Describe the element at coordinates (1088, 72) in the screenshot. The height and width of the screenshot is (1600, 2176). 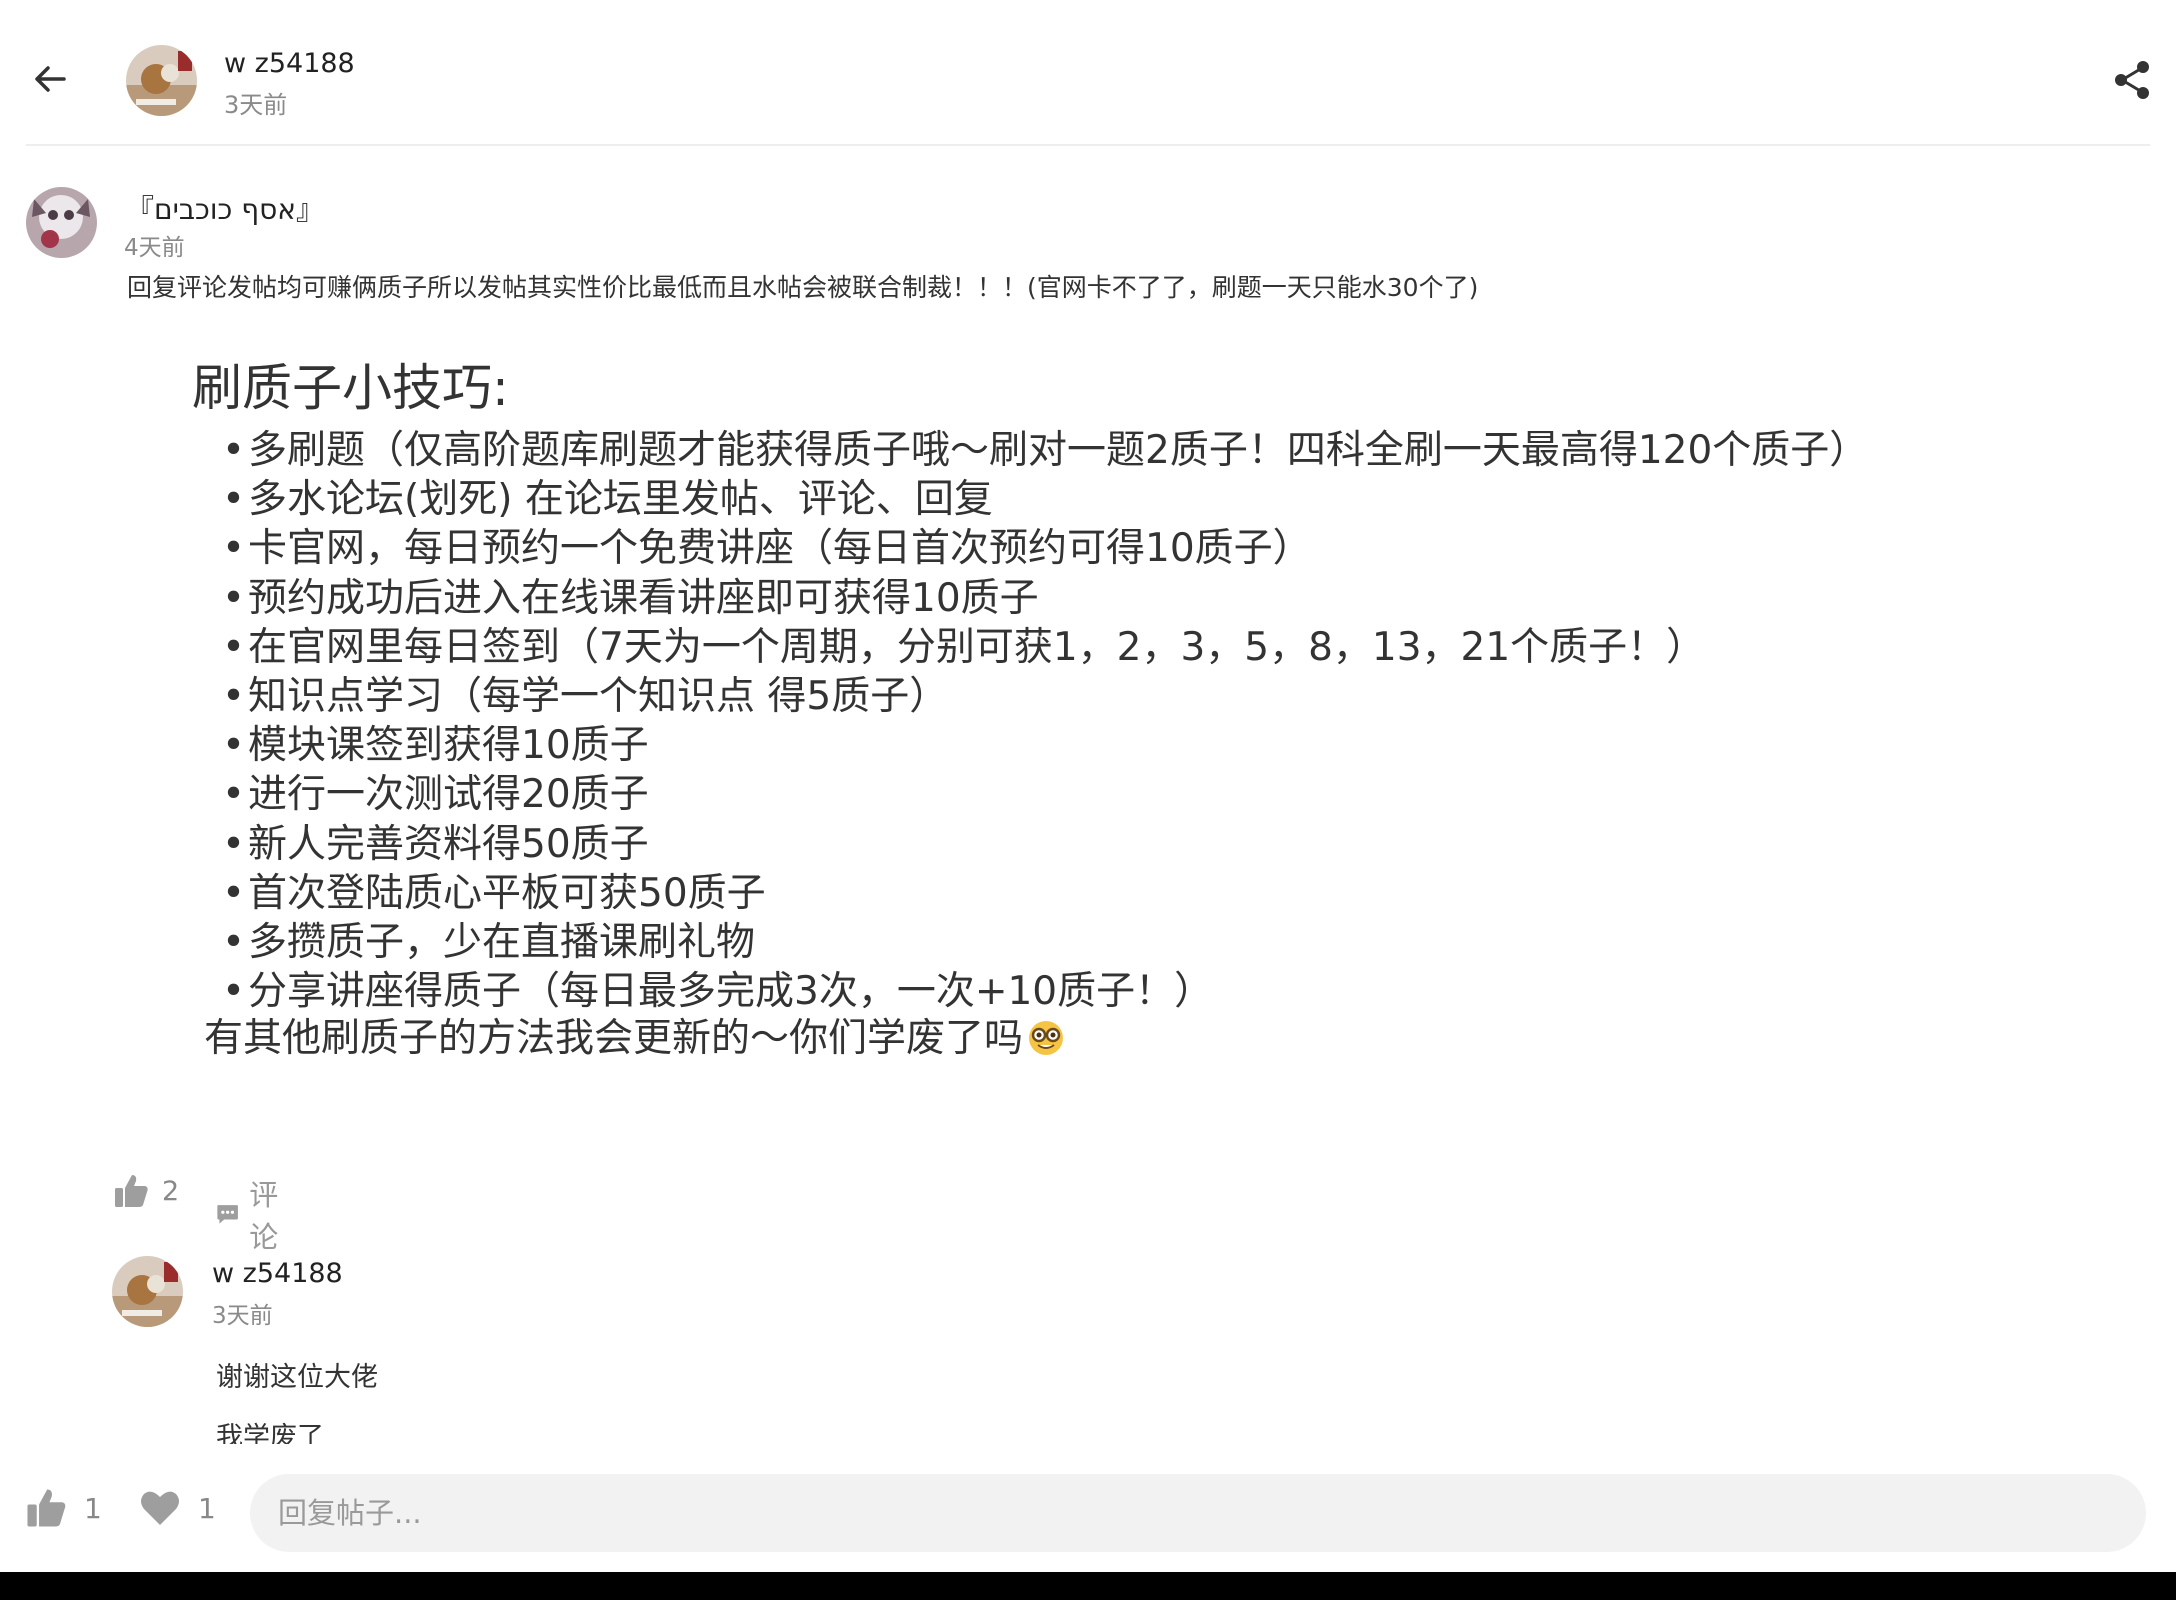
I see `header-bar: w z54188 3天前` at that location.